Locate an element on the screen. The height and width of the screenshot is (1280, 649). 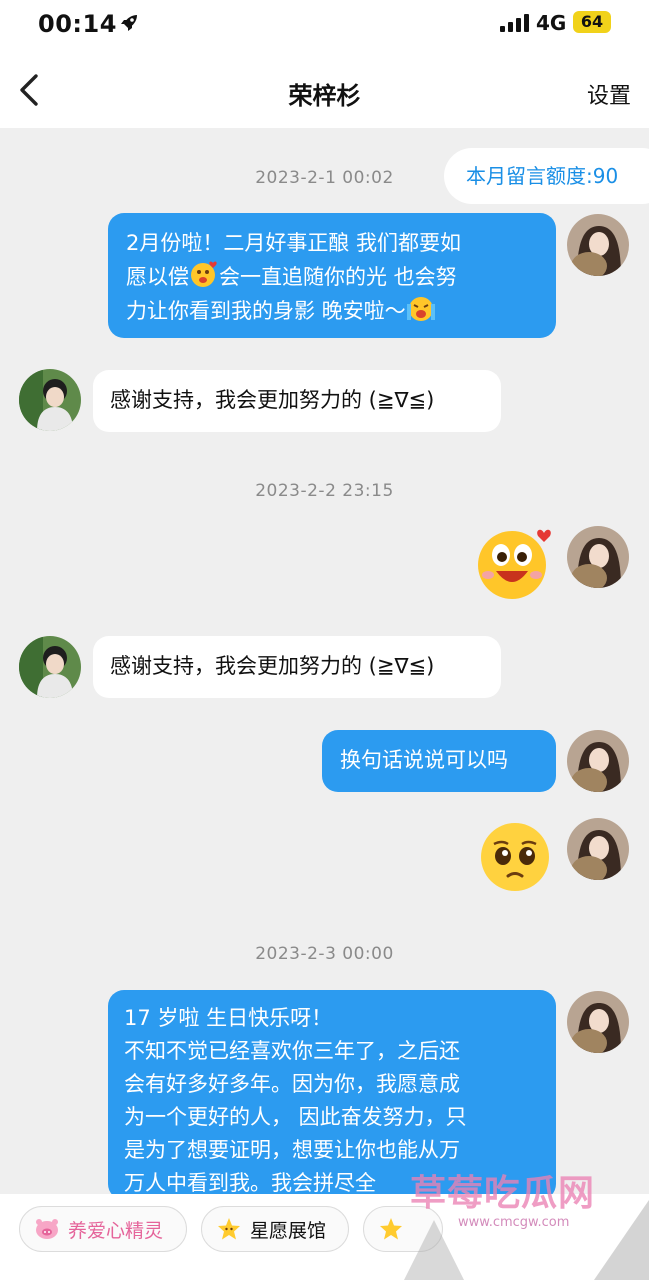
message-line: 会有好多好多年。因为你，我愿意成 is located at coordinates (292, 1084).